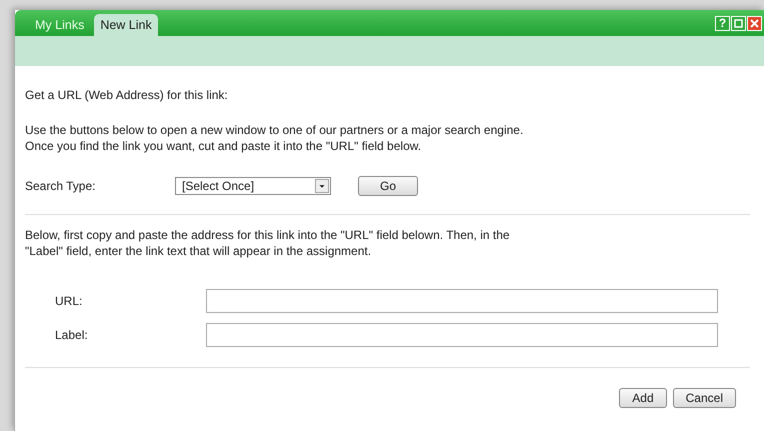  I want to click on field-label: Label:, so click(71, 335).